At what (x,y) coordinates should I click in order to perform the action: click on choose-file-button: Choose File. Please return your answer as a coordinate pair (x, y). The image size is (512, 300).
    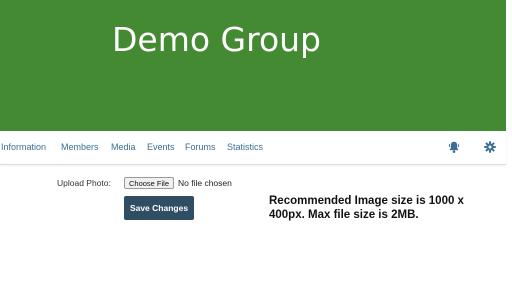
    Looking at the image, I should click on (149, 183).